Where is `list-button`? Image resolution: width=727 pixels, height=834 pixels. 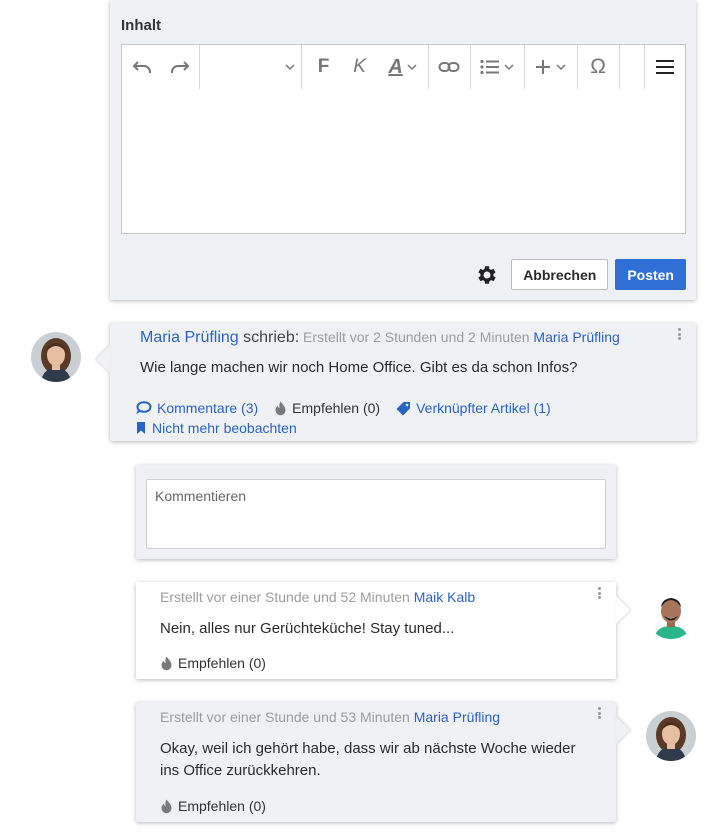
list-button is located at coordinates (497, 67).